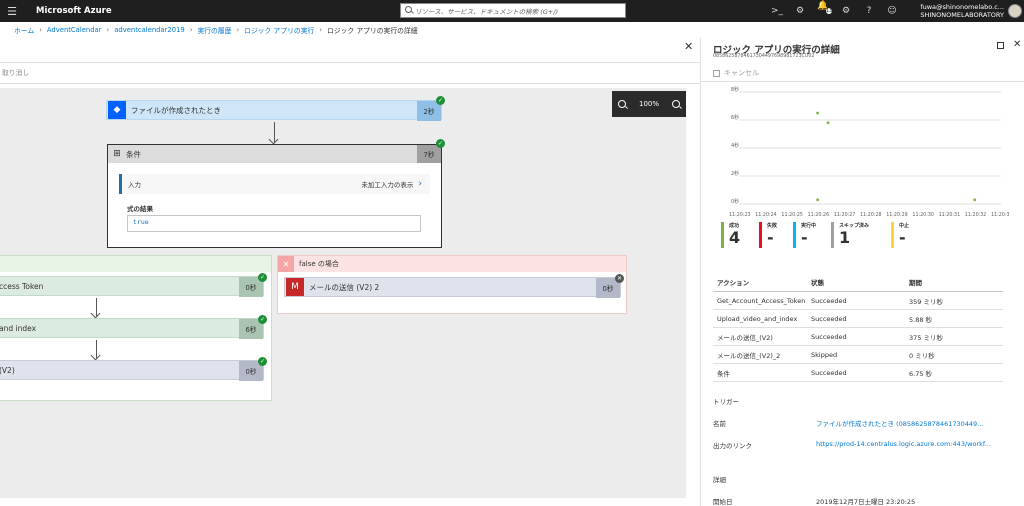  What do you see at coordinates (869, 11) in the screenshot?
I see `help-icon: ?` at bounding box center [869, 11].